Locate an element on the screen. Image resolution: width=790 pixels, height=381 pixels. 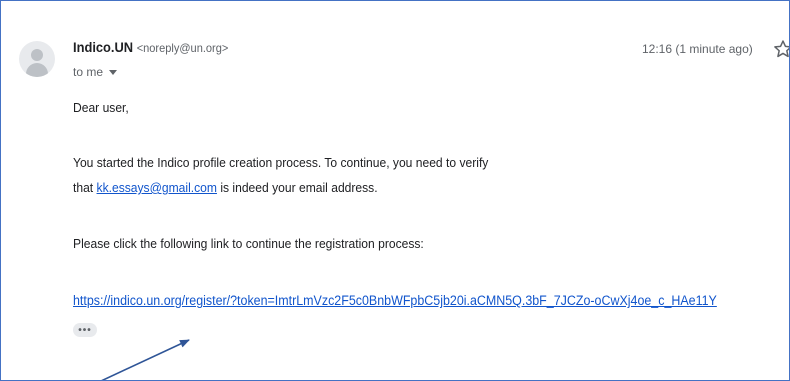
sender-email: <noreply@un.org> is located at coordinates (182, 48).